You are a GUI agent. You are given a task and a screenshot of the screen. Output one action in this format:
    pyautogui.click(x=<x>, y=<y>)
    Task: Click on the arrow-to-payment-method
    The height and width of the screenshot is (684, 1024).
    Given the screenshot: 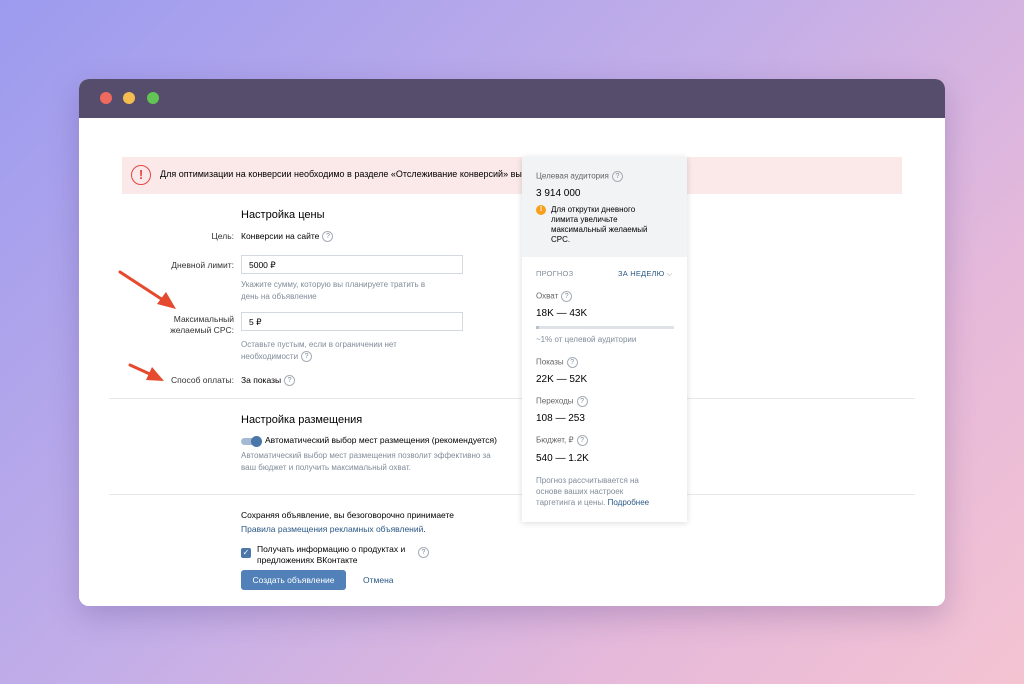 What is the action you would take?
    pyautogui.click(x=146, y=372)
    